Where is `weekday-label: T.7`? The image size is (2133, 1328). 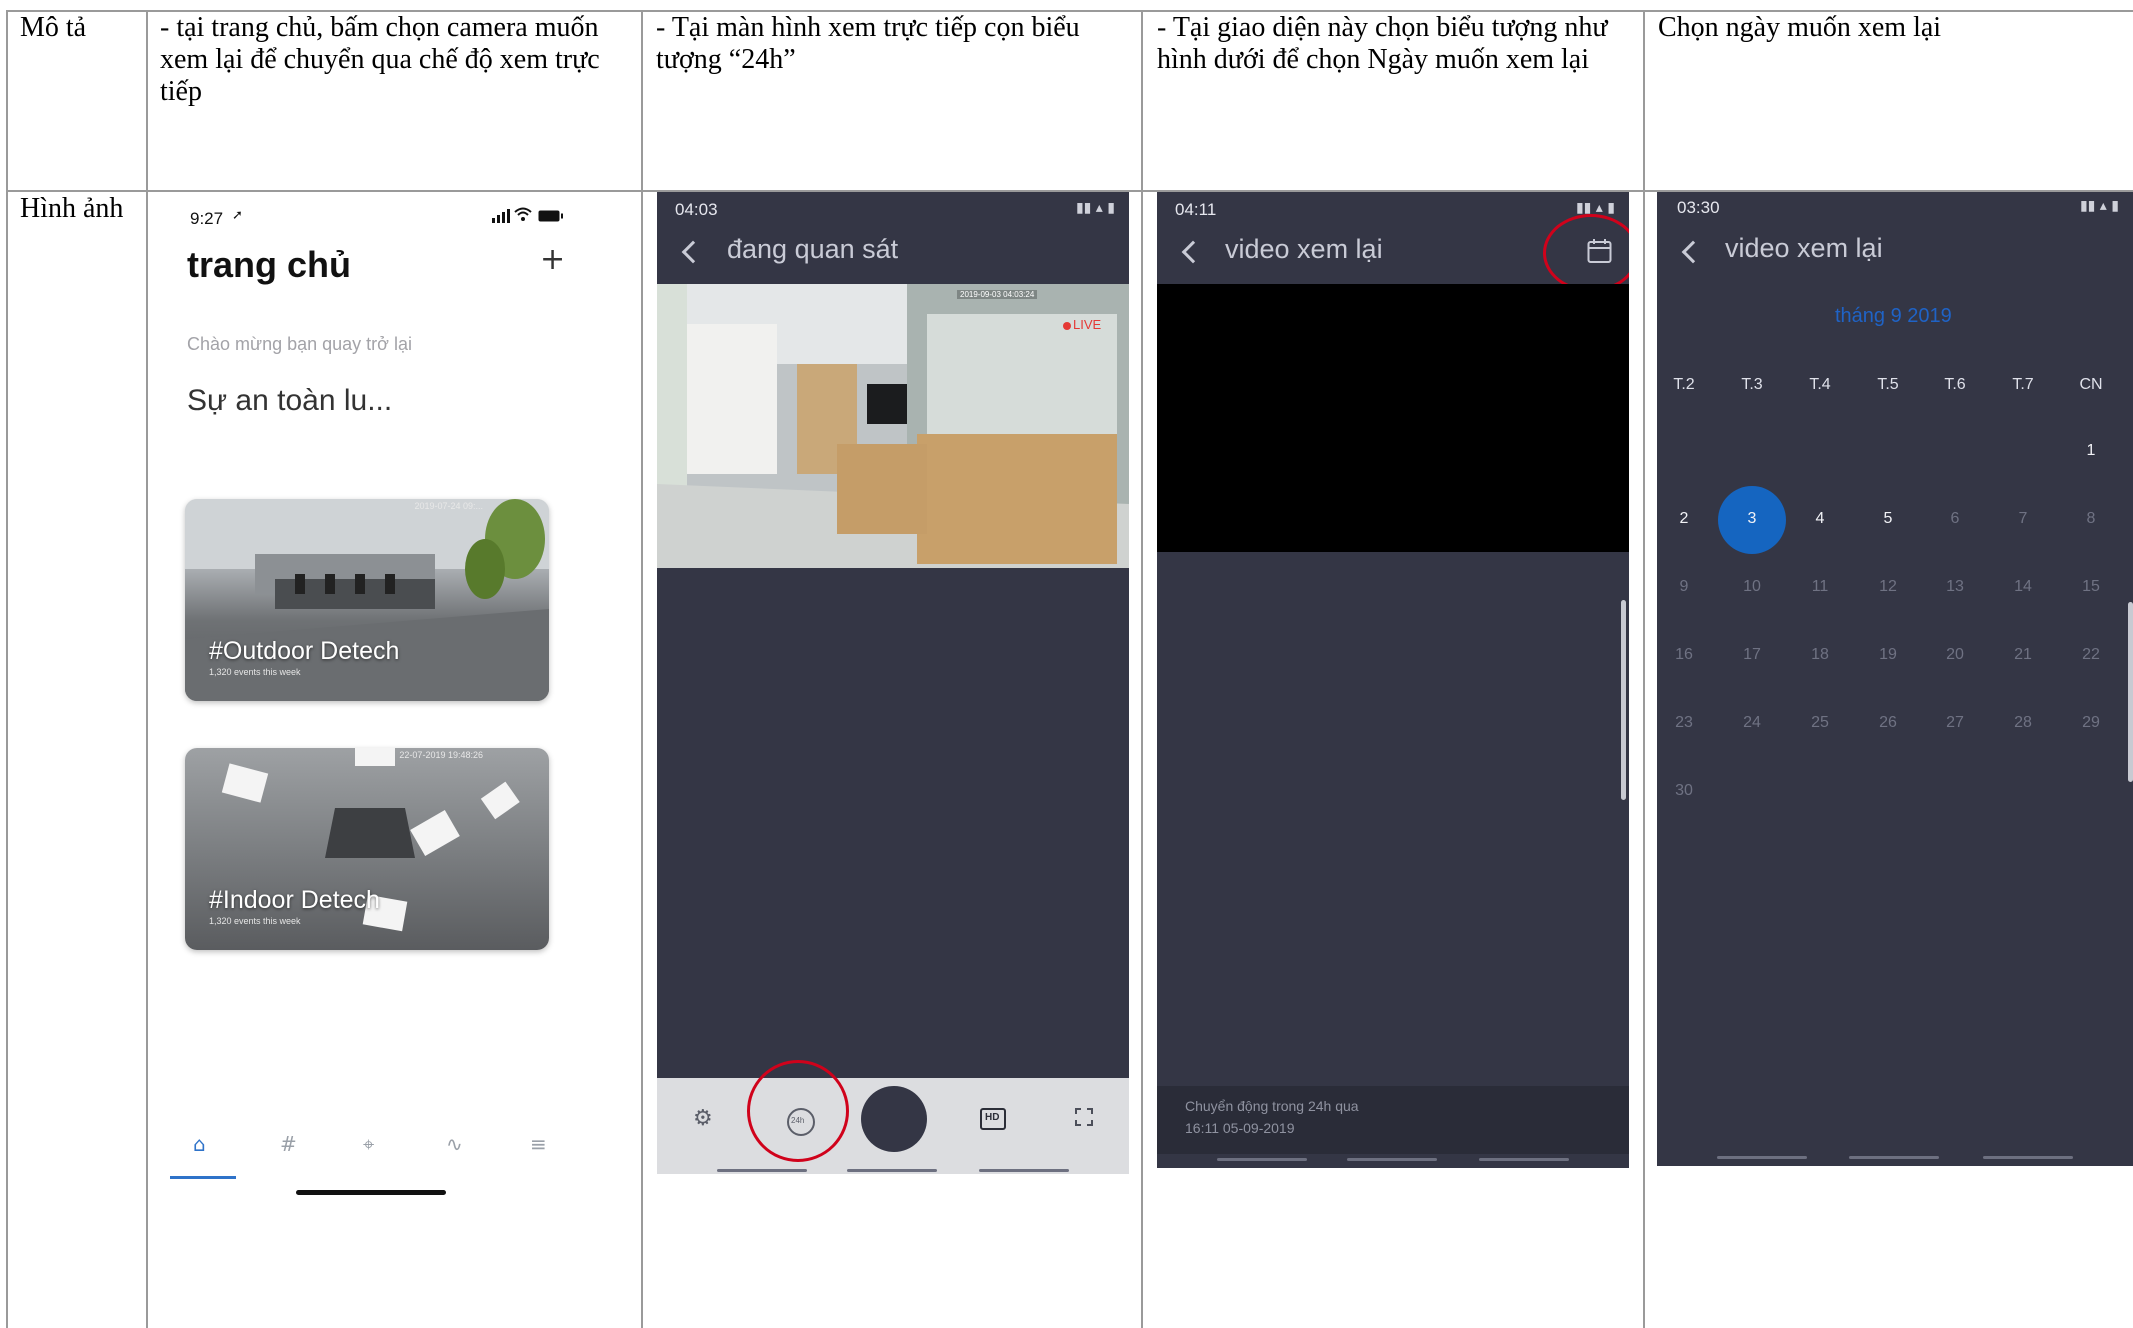 weekday-label: T.7 is located at coordinates (2023, 384).